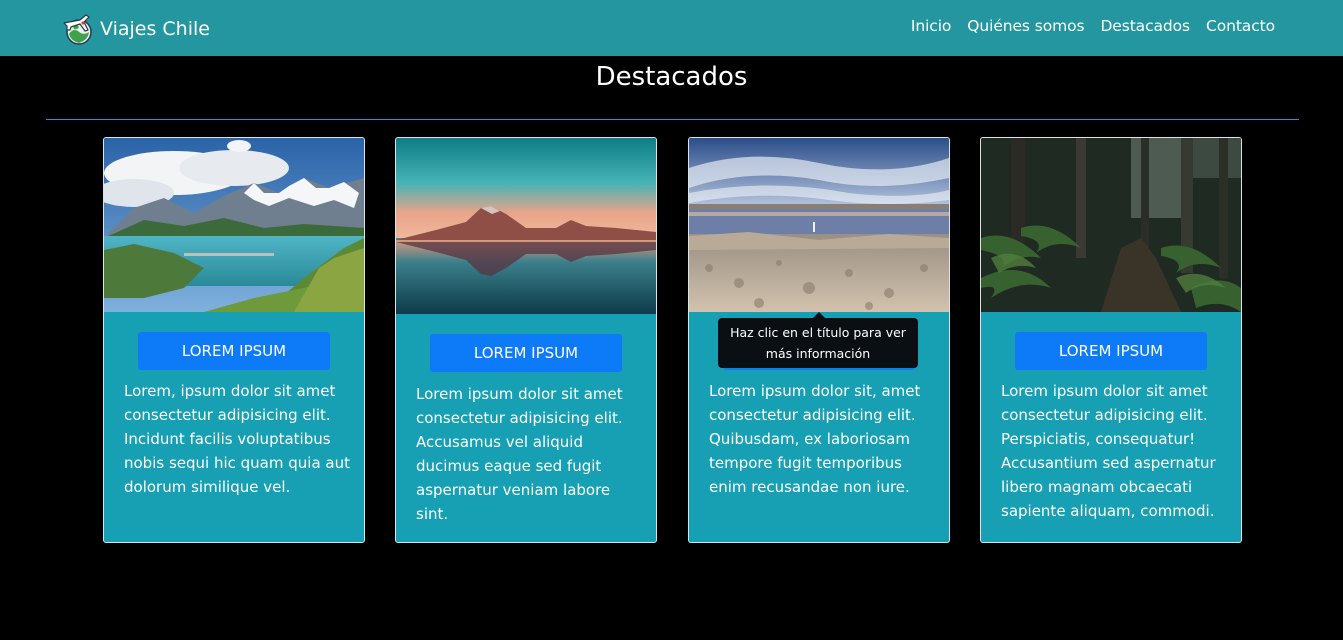 The width and height of the screenshot is (1343, 640). I want to click on nav-link-inicio: Inicio, so click(931, 26).